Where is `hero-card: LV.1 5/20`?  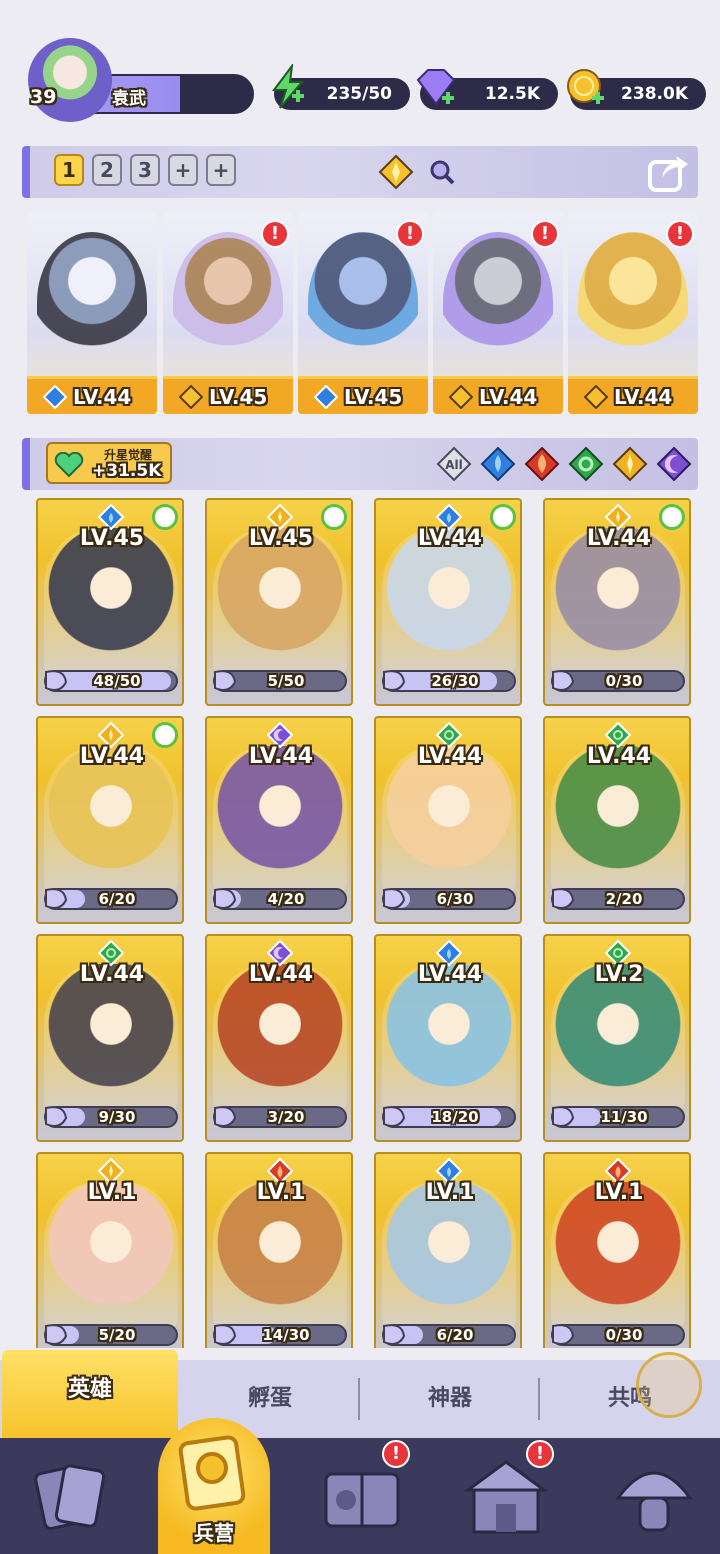
hero-card: LV.1 5/20 is located at coordinates (110, 1250).